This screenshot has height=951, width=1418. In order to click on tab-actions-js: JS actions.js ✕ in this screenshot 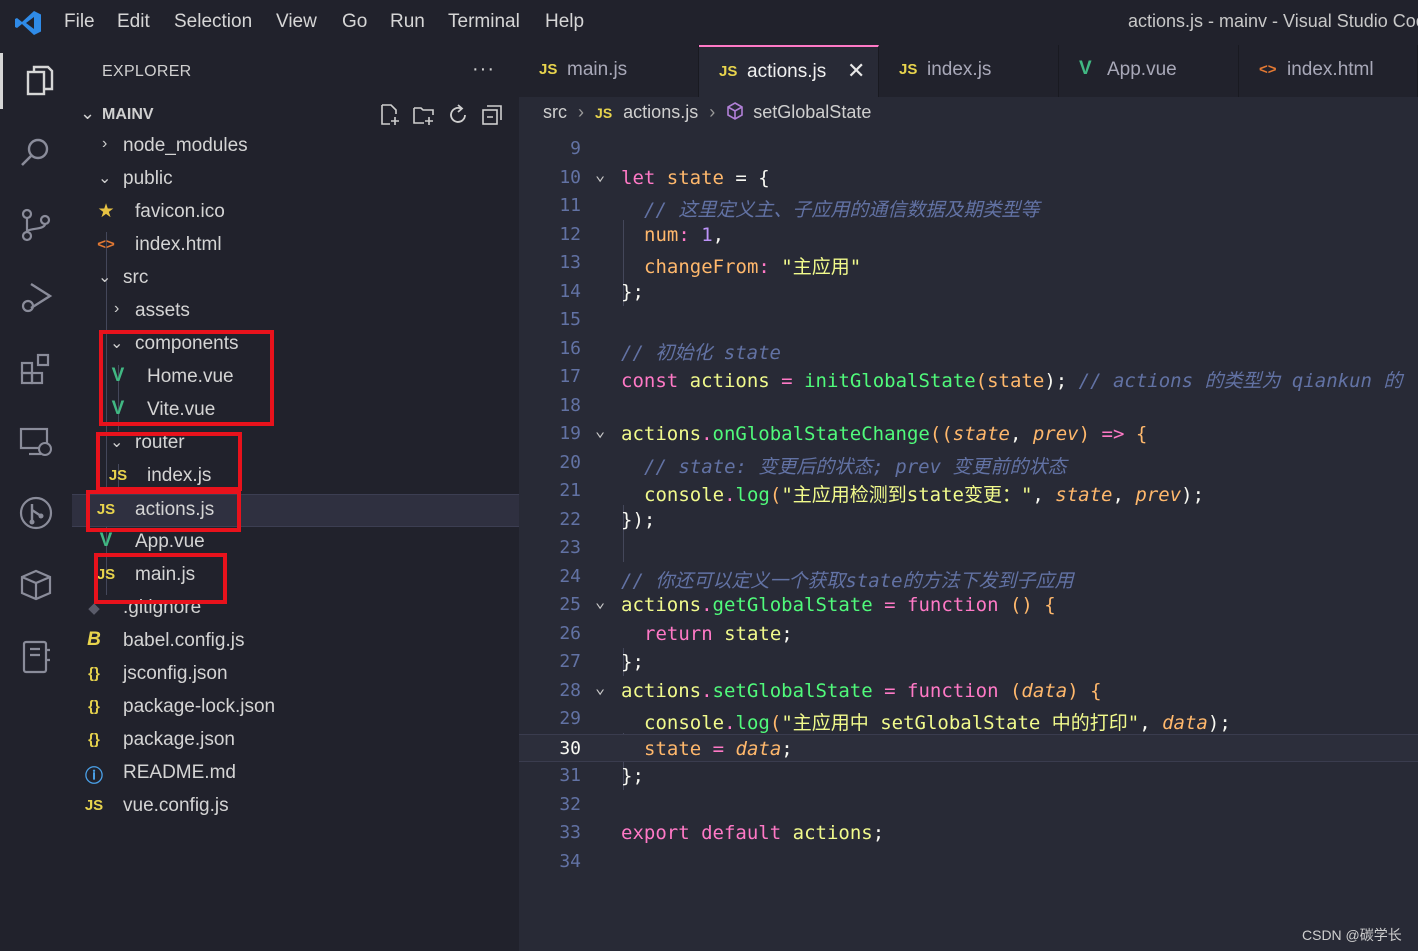, I will do `click(789, 71)`.